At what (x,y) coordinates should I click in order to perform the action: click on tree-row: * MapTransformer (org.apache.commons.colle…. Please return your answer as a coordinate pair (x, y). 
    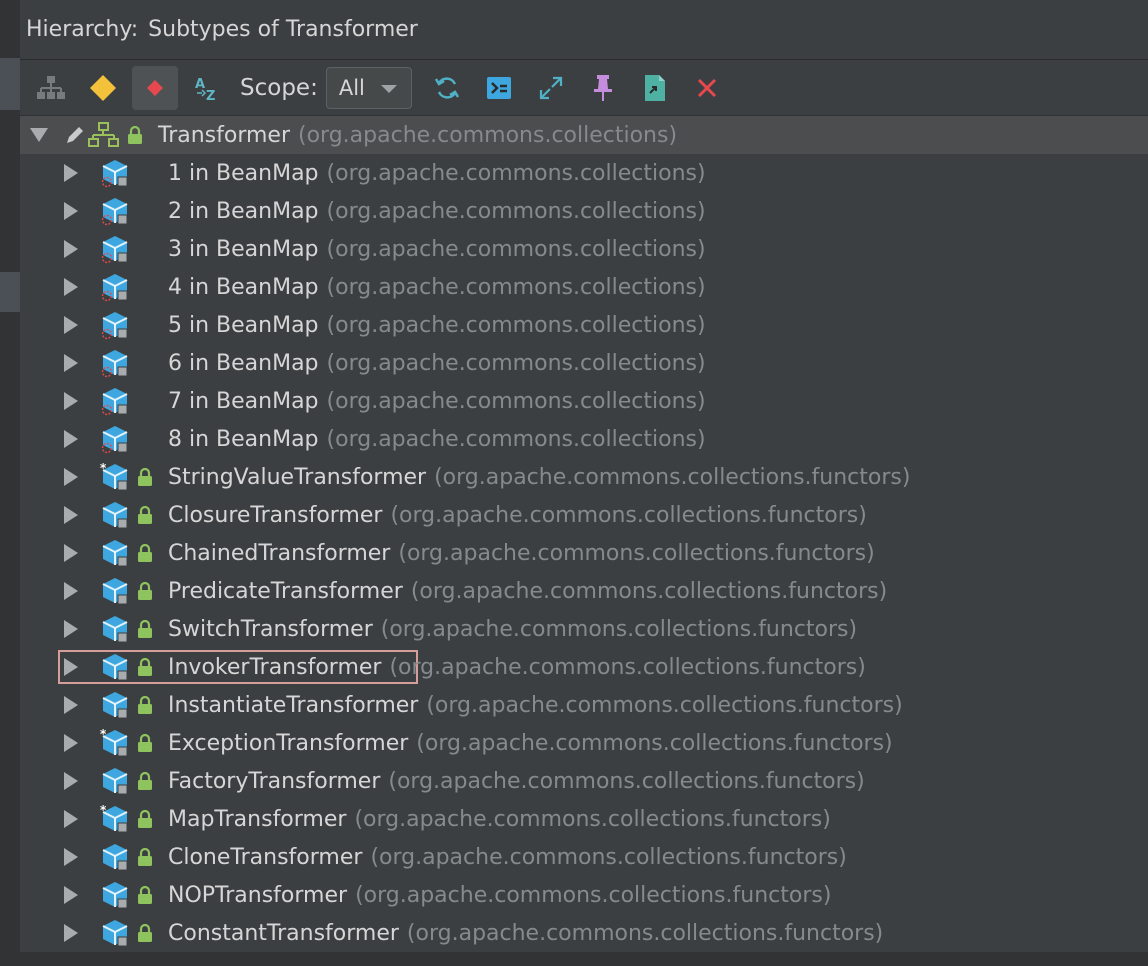
    Looking at the image, I should click on (584, 819).